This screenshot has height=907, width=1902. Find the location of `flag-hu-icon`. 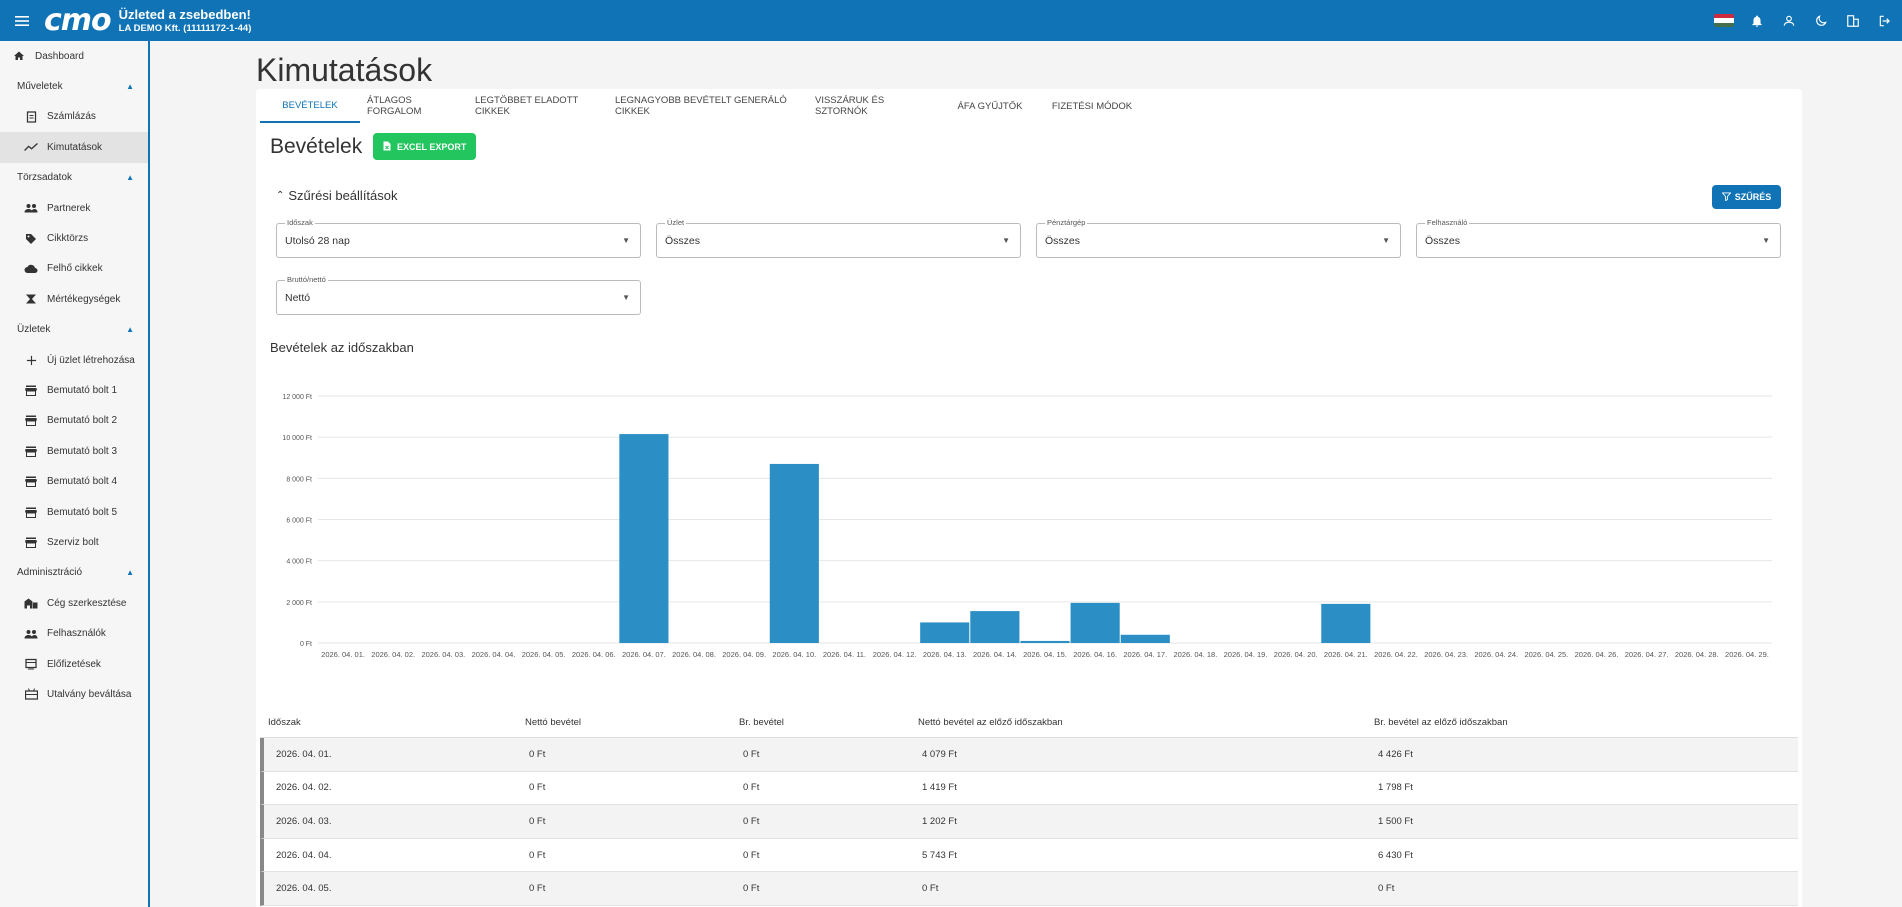

flag-hu-icon is located at coordinates (1724, 20).